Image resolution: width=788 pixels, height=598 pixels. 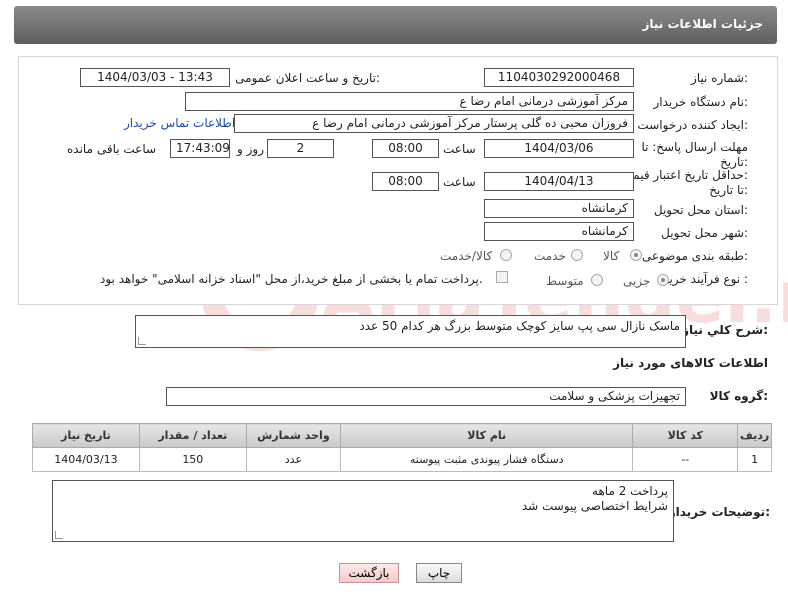 I want to click on process-radio-medium, so click(x=597, y=280).